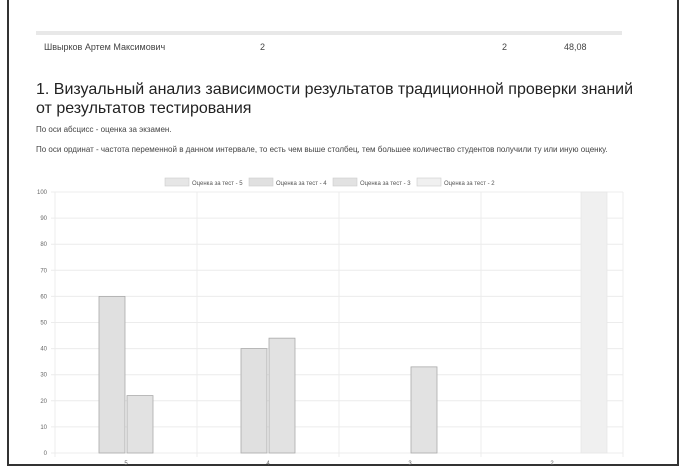 The width and height of the screenshot is (685, 473). What do you see at coordinates (268, 464) in the screenshot?
I see `x-tick-label: 4` at bounding box center [268, 464].